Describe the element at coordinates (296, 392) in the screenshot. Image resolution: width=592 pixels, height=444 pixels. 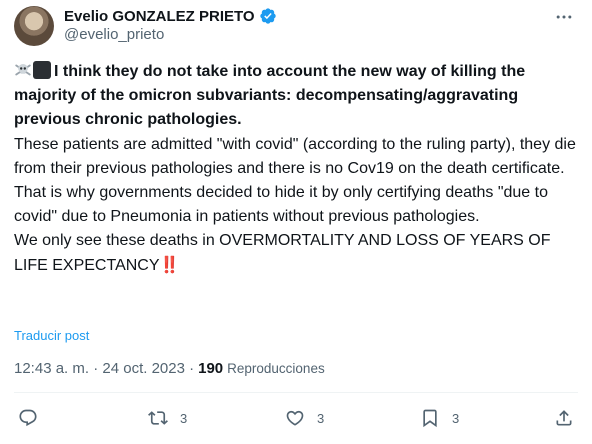
I see `divider` at that location.